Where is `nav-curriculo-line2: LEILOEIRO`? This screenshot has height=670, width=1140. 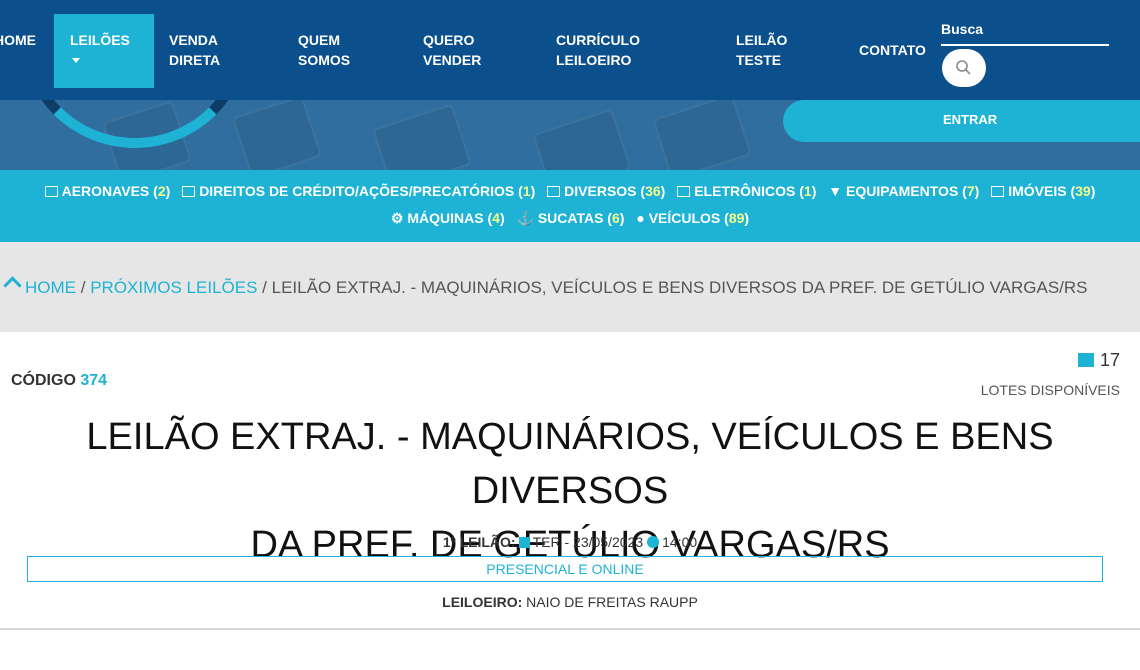 nav-curriculo-line2: LEILOEIRO is located at coordinates (594, 60).